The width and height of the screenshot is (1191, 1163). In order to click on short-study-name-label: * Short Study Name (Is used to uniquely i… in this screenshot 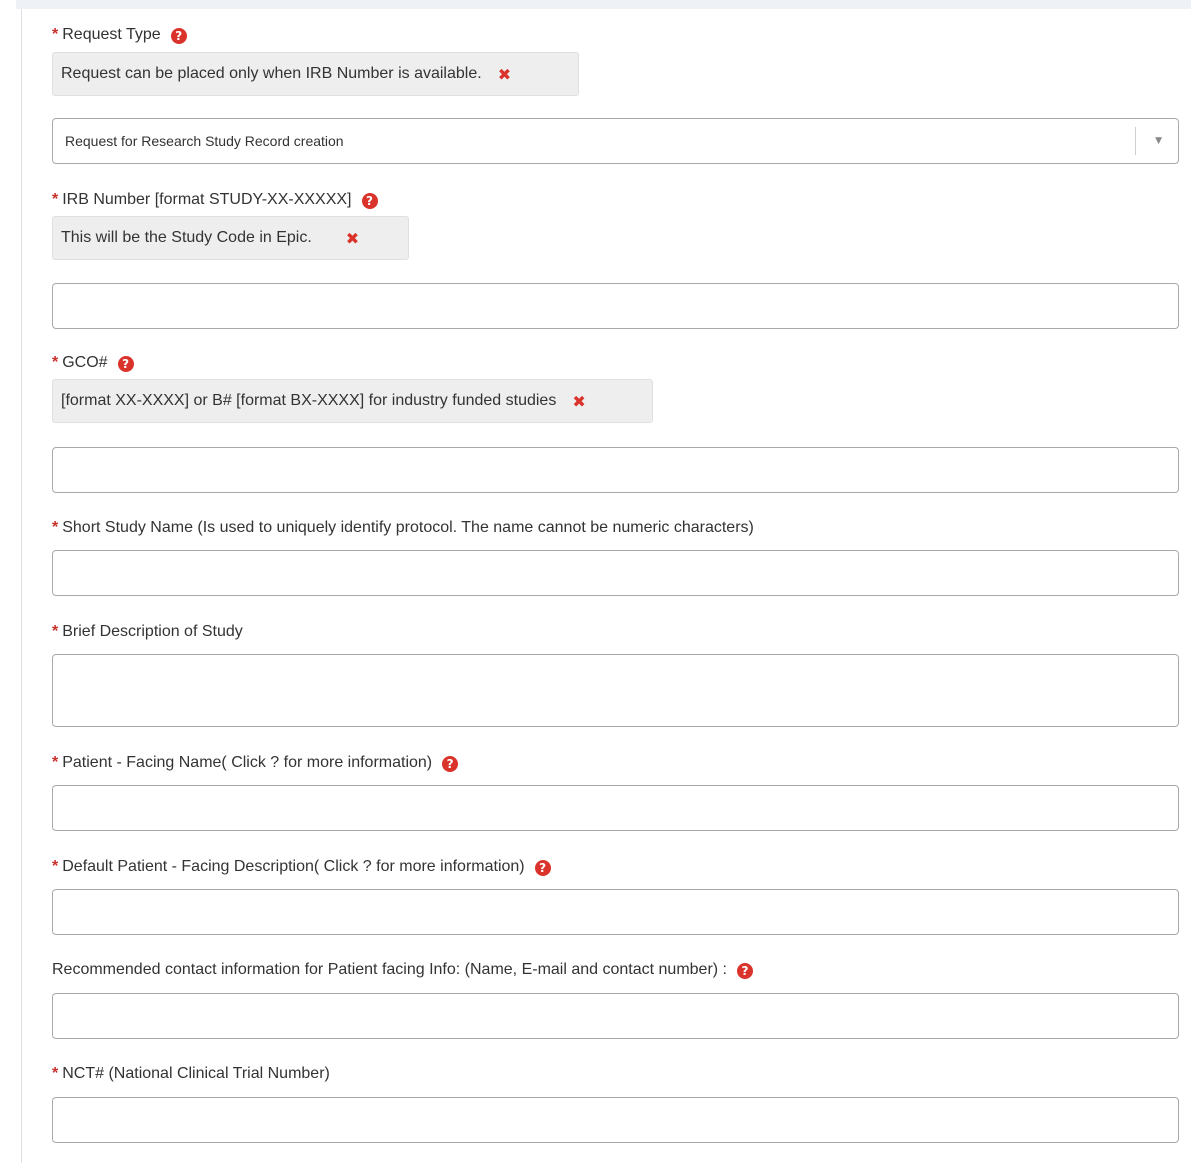, I will do `click(403, 527)`.